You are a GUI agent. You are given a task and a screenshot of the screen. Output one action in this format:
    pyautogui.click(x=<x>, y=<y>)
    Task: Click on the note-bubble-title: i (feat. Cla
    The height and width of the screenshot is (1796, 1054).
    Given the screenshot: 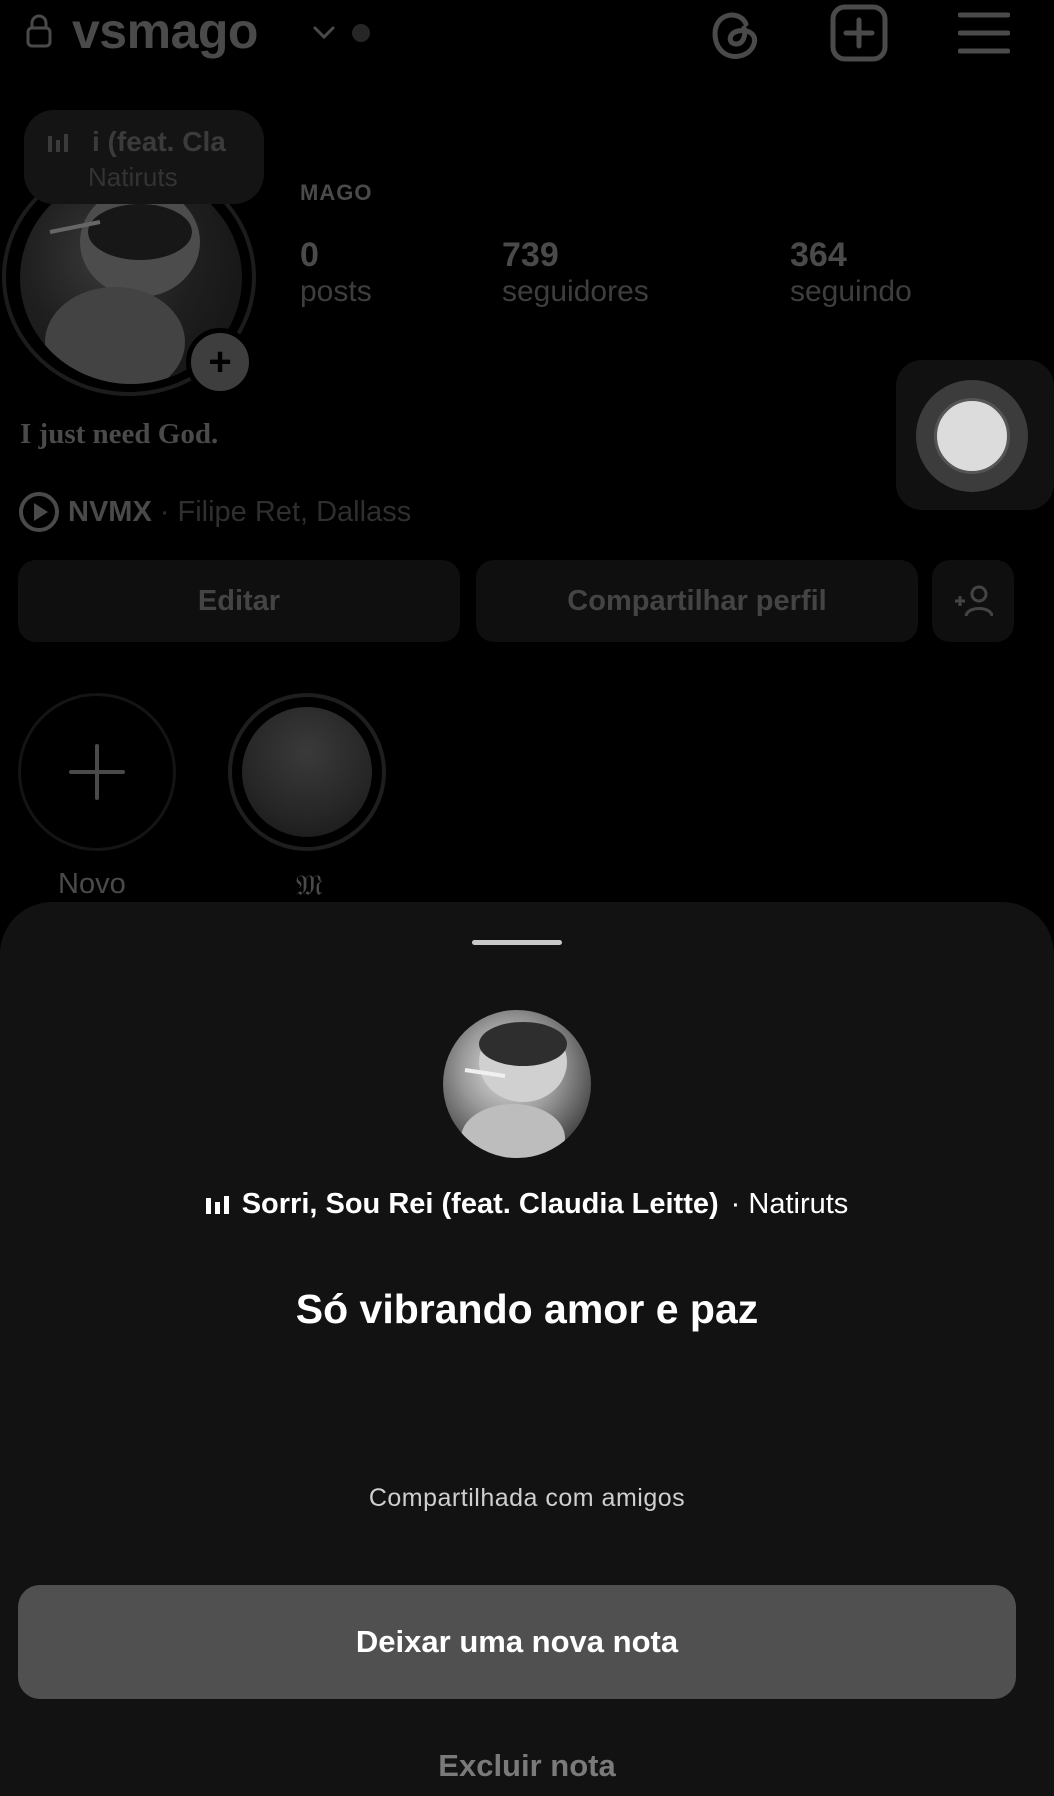 What is the action you would take?
    pyautogui.click(x=159, y=141)
    